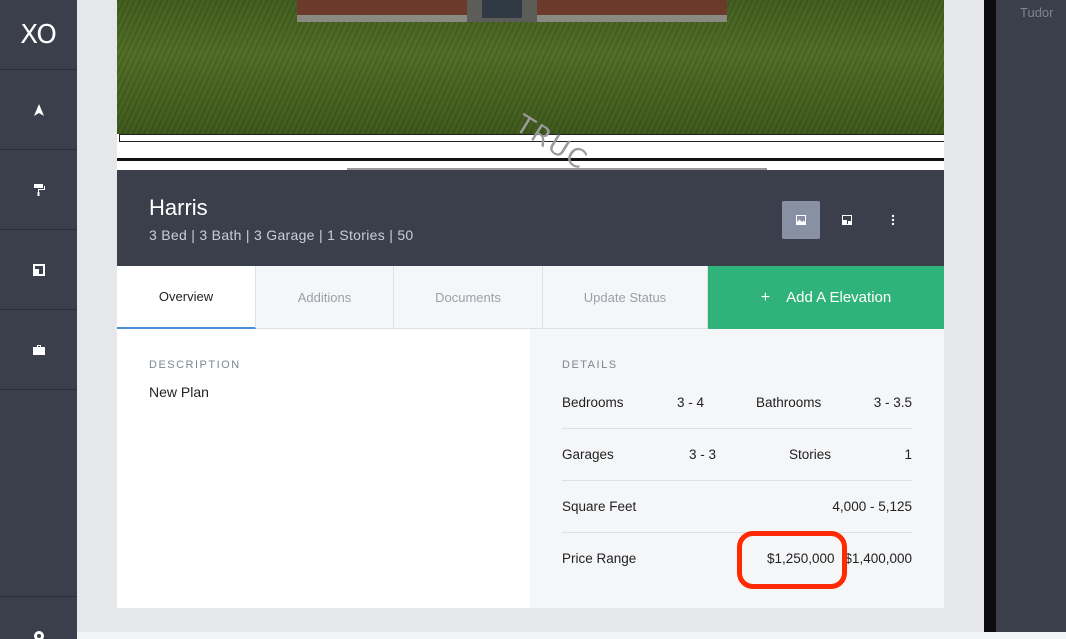  I want to click on stories-value: 1, so click(908, 454).